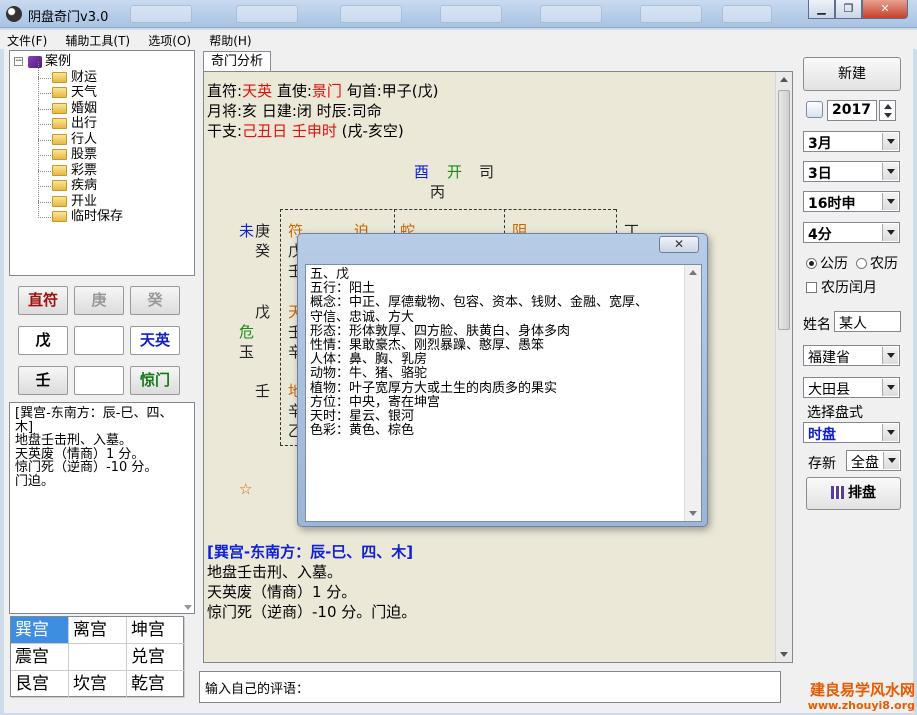 The image size is (917, 715). Describe the element at coordinates (851, 355) in the screenshot. I see `province-select: 福建省` at that location.